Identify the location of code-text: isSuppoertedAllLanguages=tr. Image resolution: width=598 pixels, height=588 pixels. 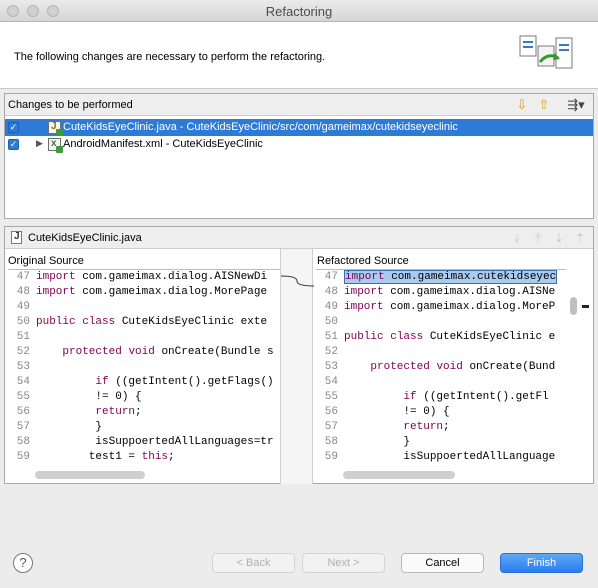
(155, 442).